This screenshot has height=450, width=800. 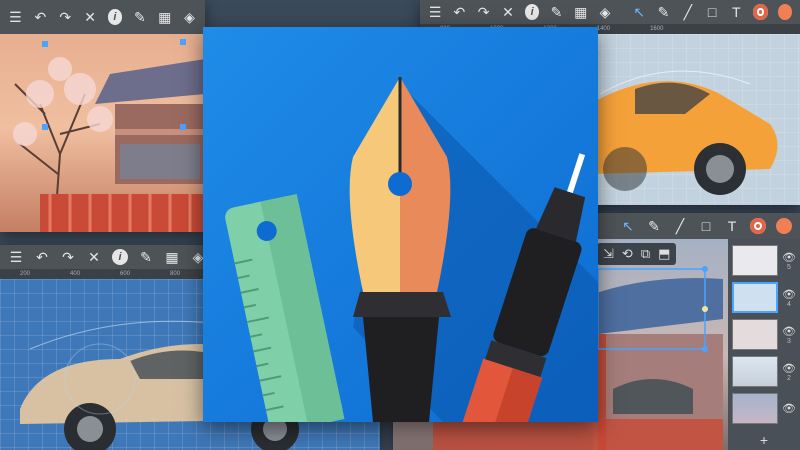 I want to click on temple-drawing, so click(x=109, y=135).